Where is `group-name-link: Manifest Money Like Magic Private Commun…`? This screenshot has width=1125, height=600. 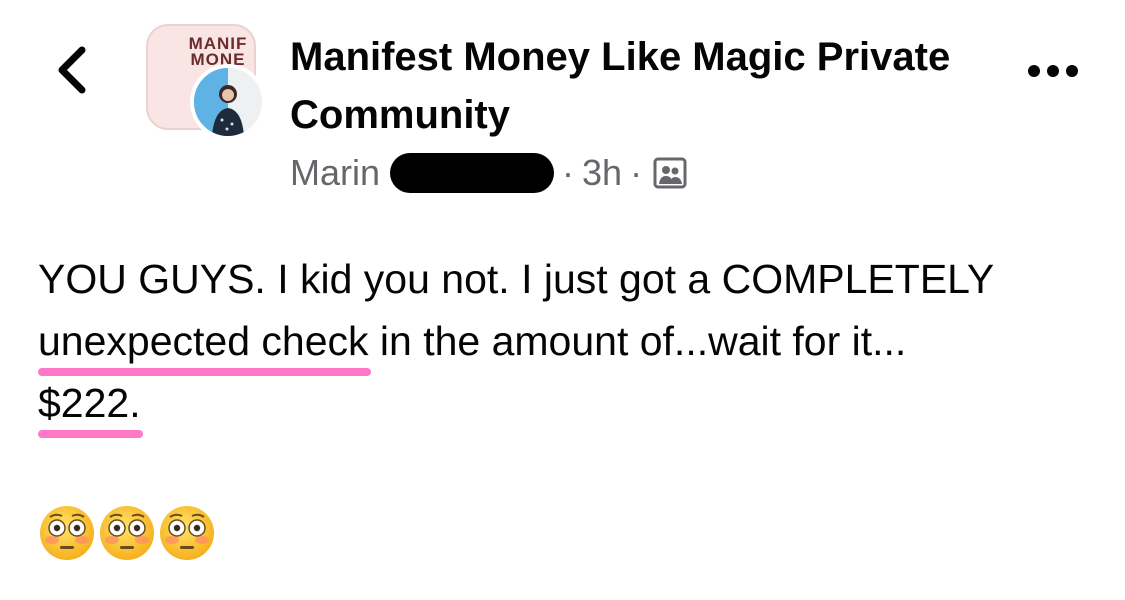 group-name-link: Manifest Money Like Magic Private Commun… is located at coordinates (630, 86).